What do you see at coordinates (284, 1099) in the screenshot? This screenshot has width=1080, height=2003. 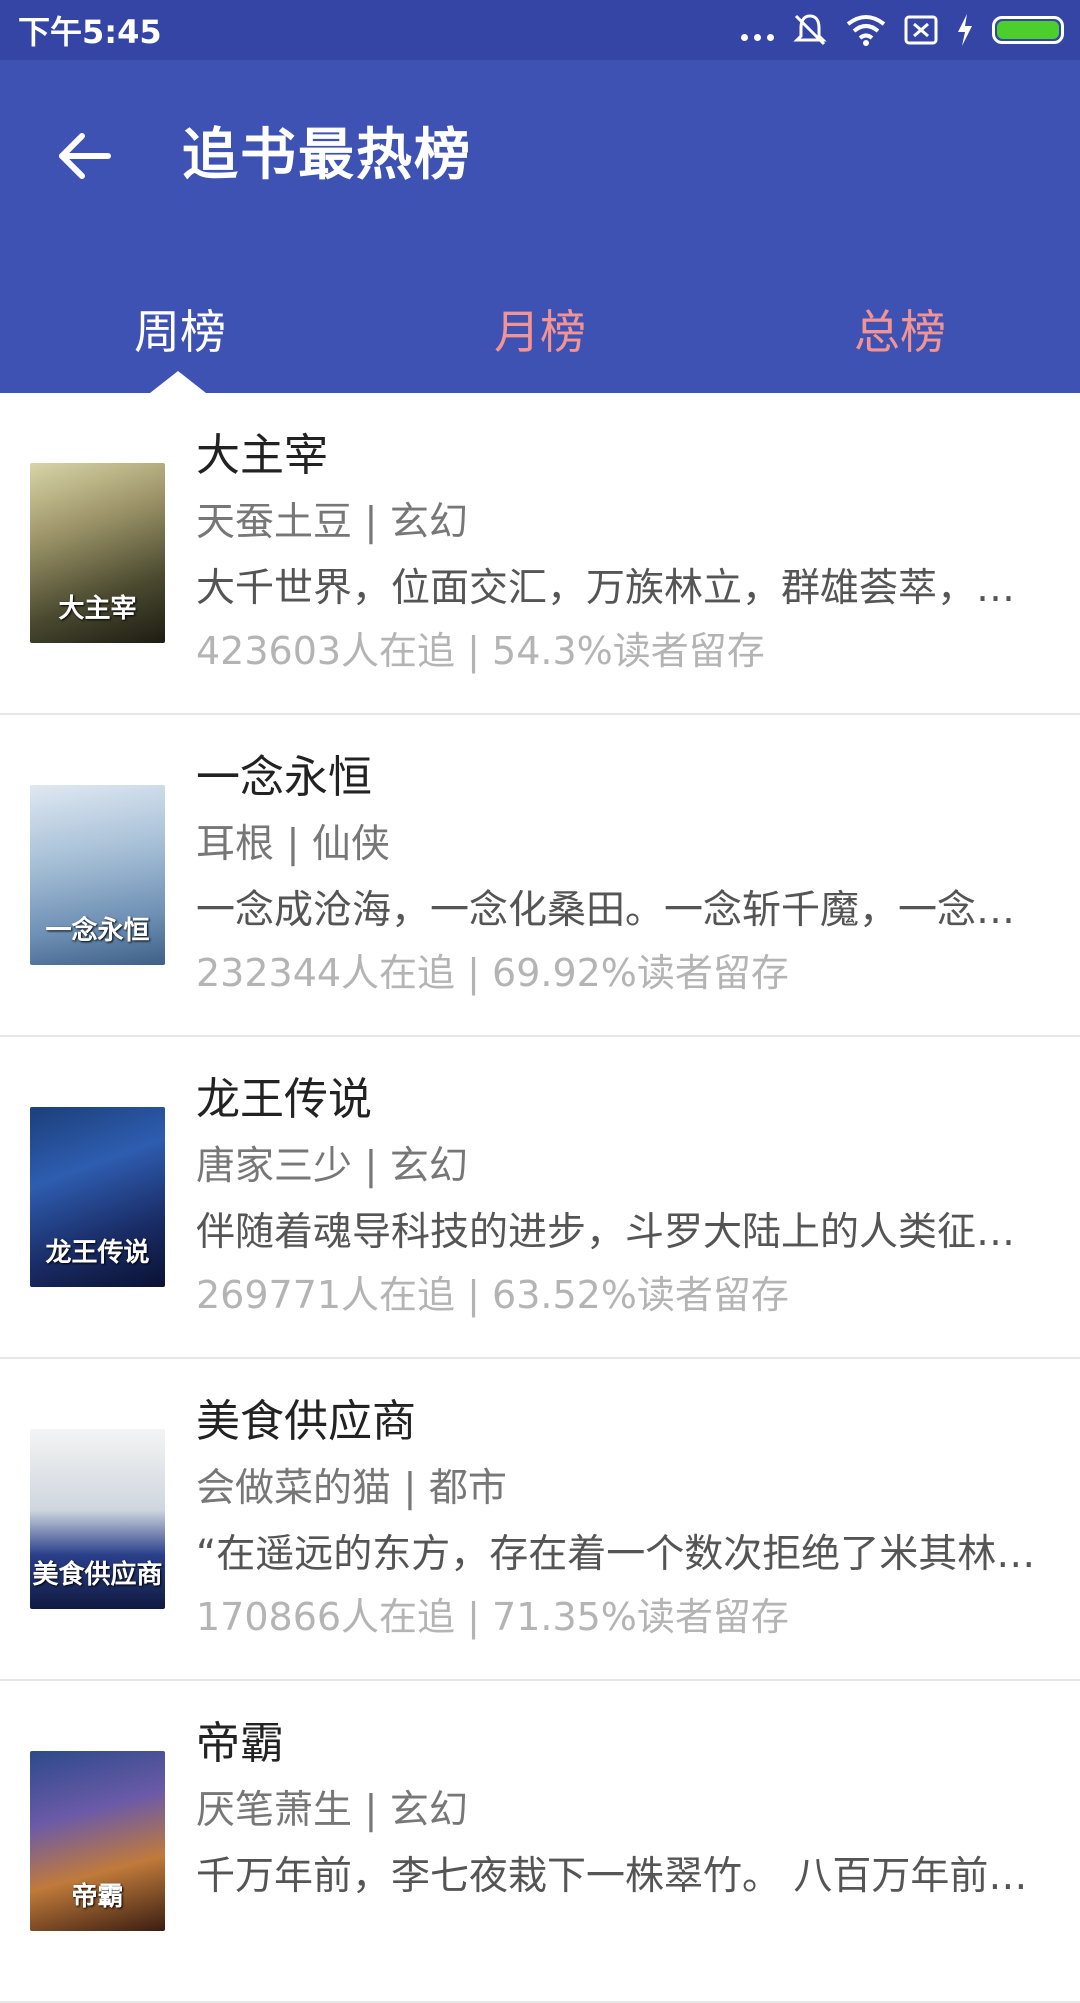 I see `book-title: 龙王传说` at bounding box center [284, 1099].